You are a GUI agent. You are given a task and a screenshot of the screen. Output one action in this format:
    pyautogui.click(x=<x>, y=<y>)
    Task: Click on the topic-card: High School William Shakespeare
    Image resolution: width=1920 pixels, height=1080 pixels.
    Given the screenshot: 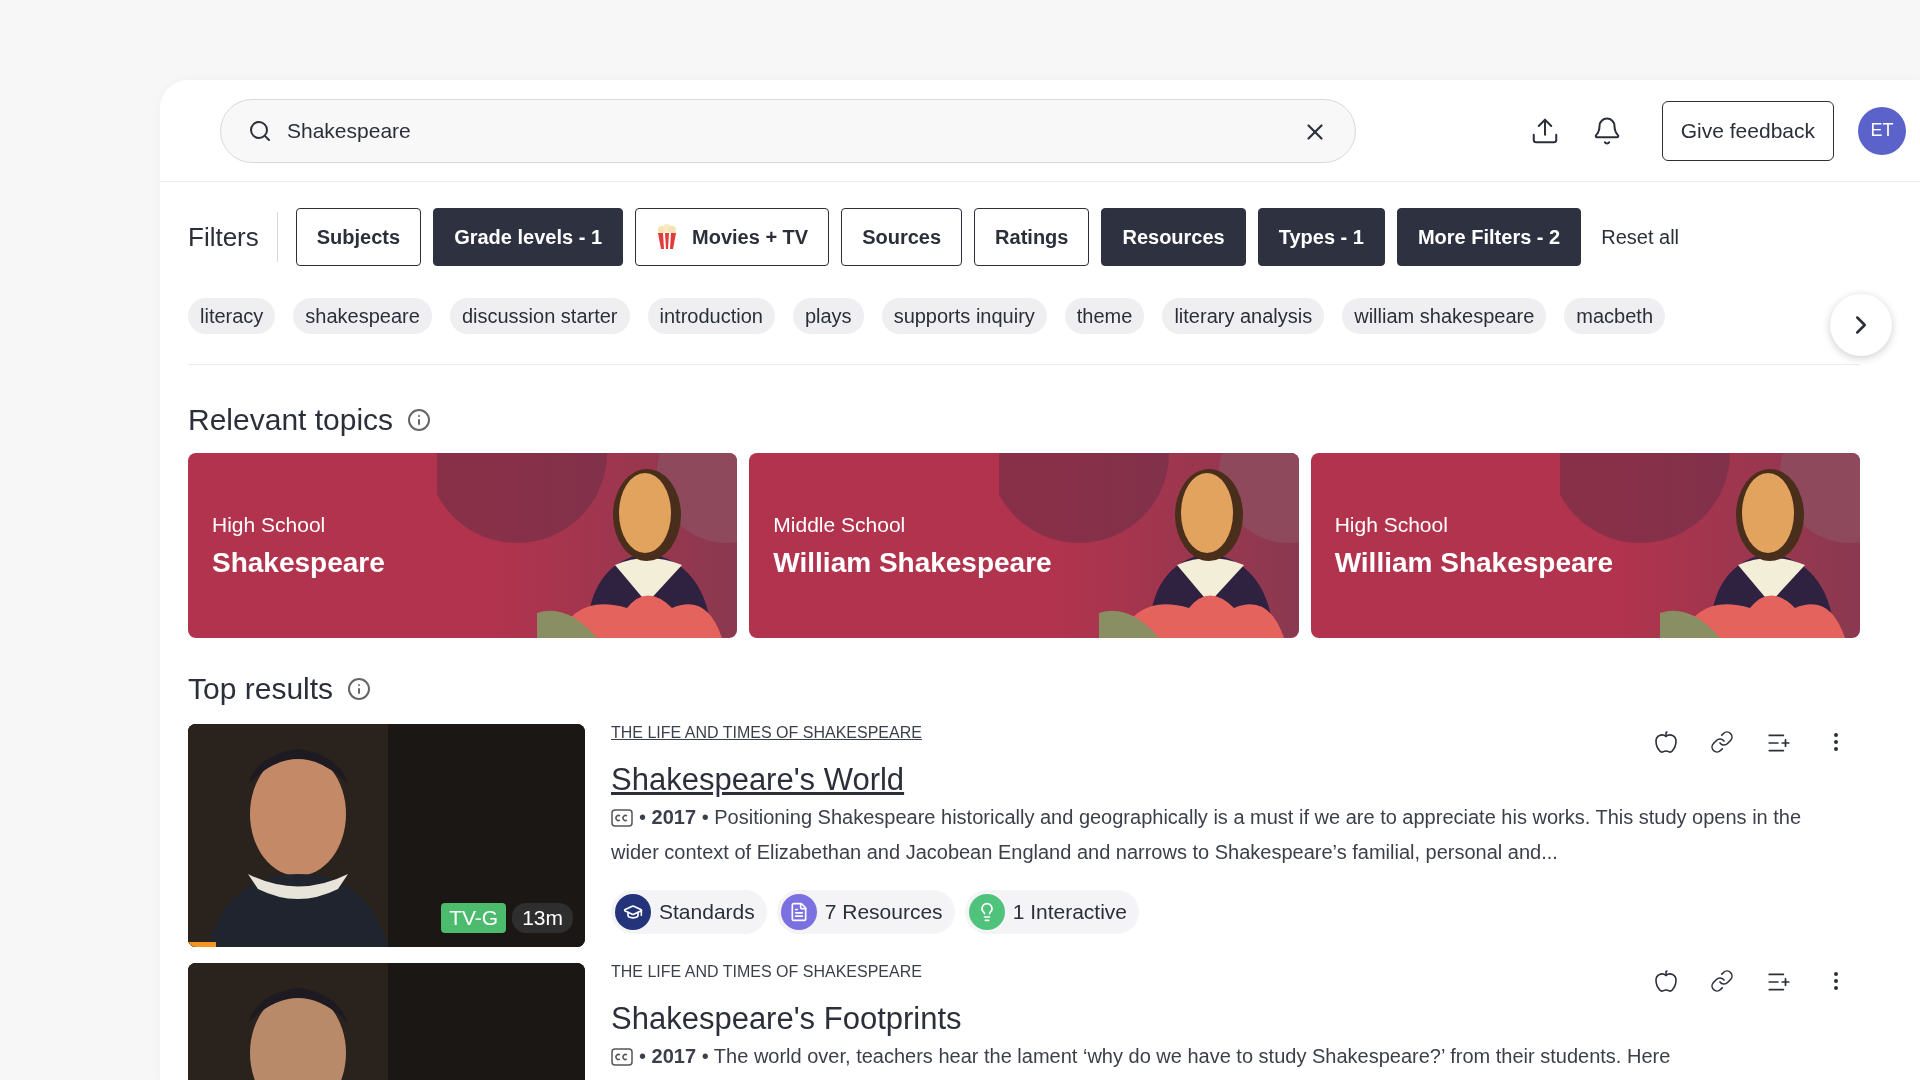 What is the action you would take?
    pyautogui.click(x=1585, y=545)
    